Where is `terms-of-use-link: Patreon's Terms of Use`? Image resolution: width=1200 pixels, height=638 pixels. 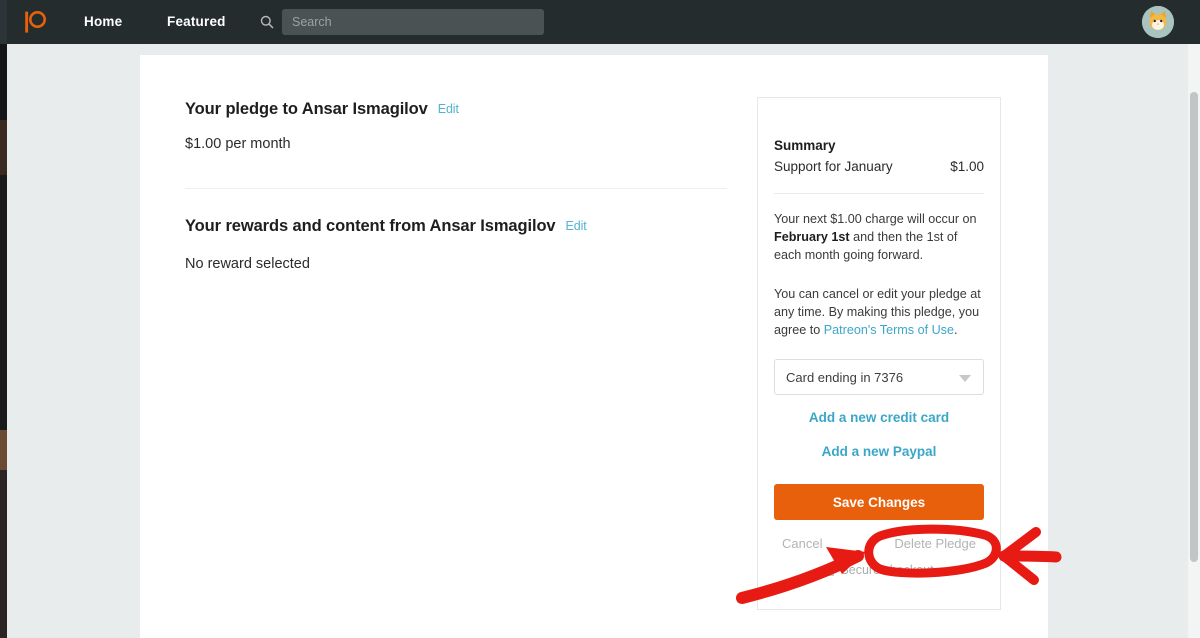
terms-of-use-link: Patreon's Terms of Use is located at coordinates (889, 330).